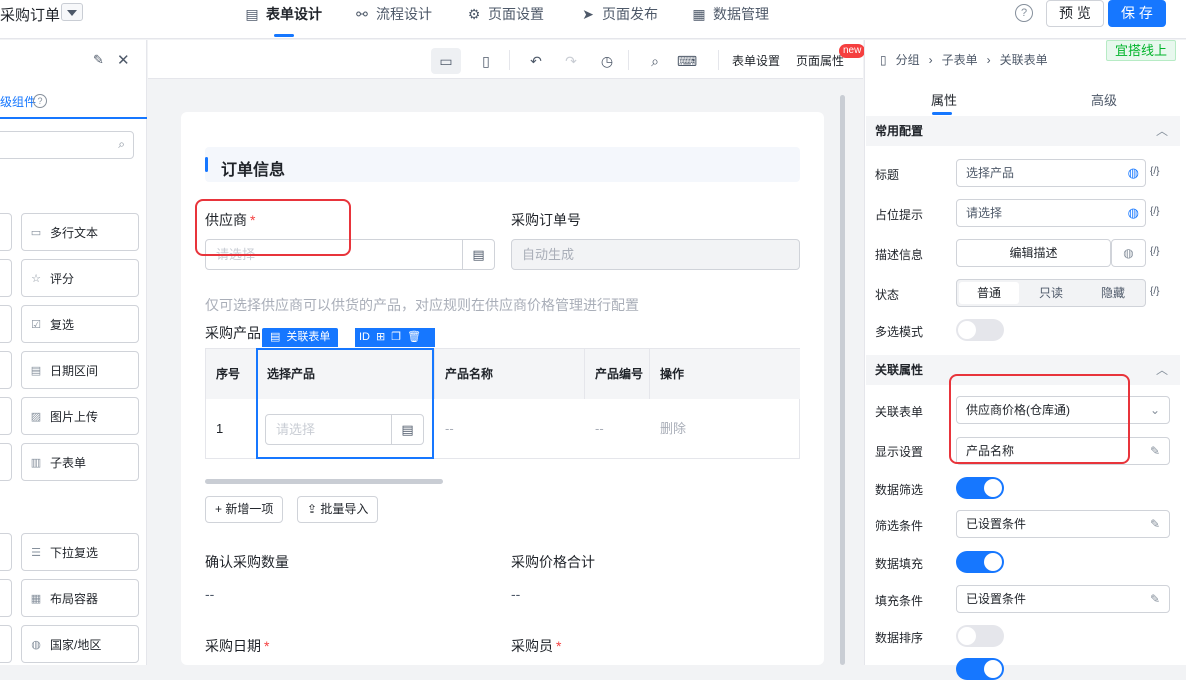 The width and height of the screenshot is (1186, 680). I want to click on table-scrollbar, so click(324, 481).